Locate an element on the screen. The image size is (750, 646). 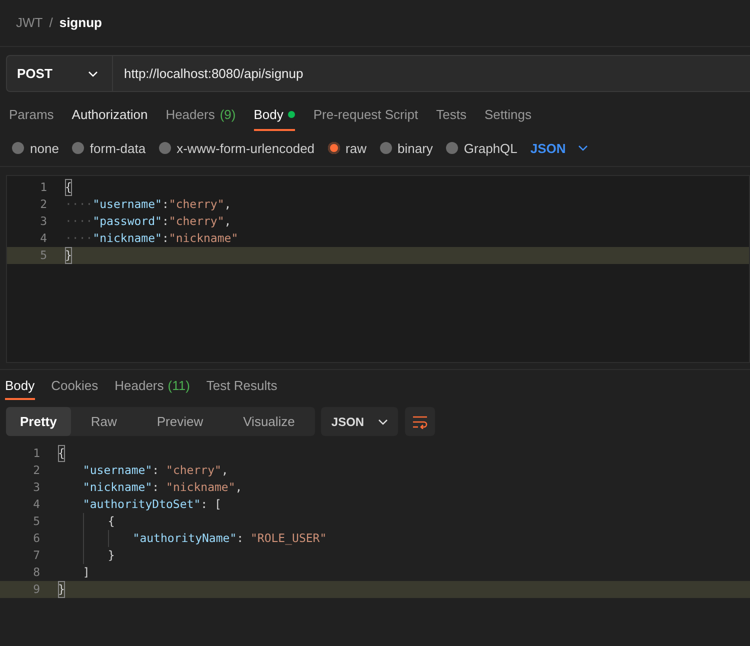
json-key: "authorityDtoSet" is located at coordinates (141, 505).